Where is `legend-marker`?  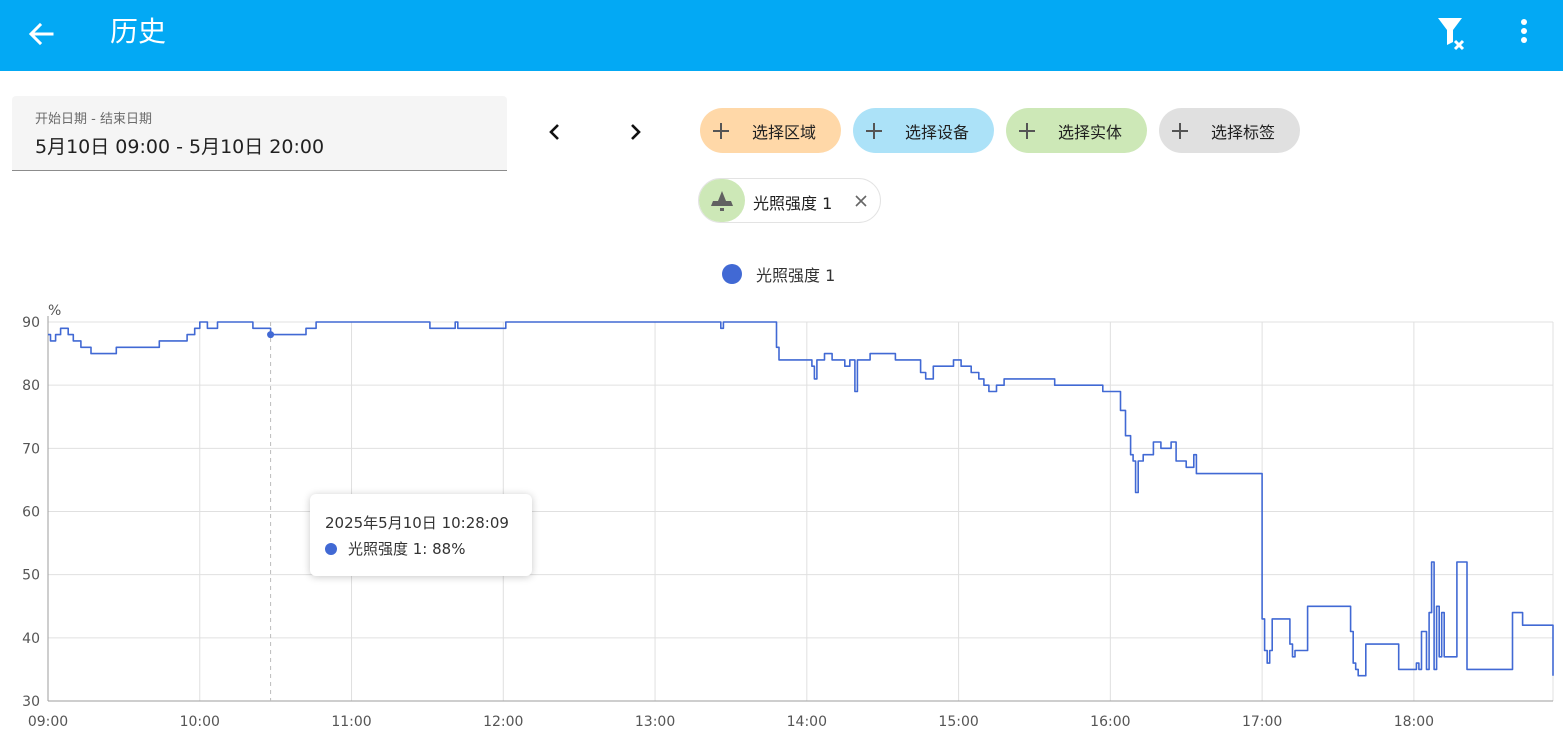 legend-marker is located at coordinates (732, 274).